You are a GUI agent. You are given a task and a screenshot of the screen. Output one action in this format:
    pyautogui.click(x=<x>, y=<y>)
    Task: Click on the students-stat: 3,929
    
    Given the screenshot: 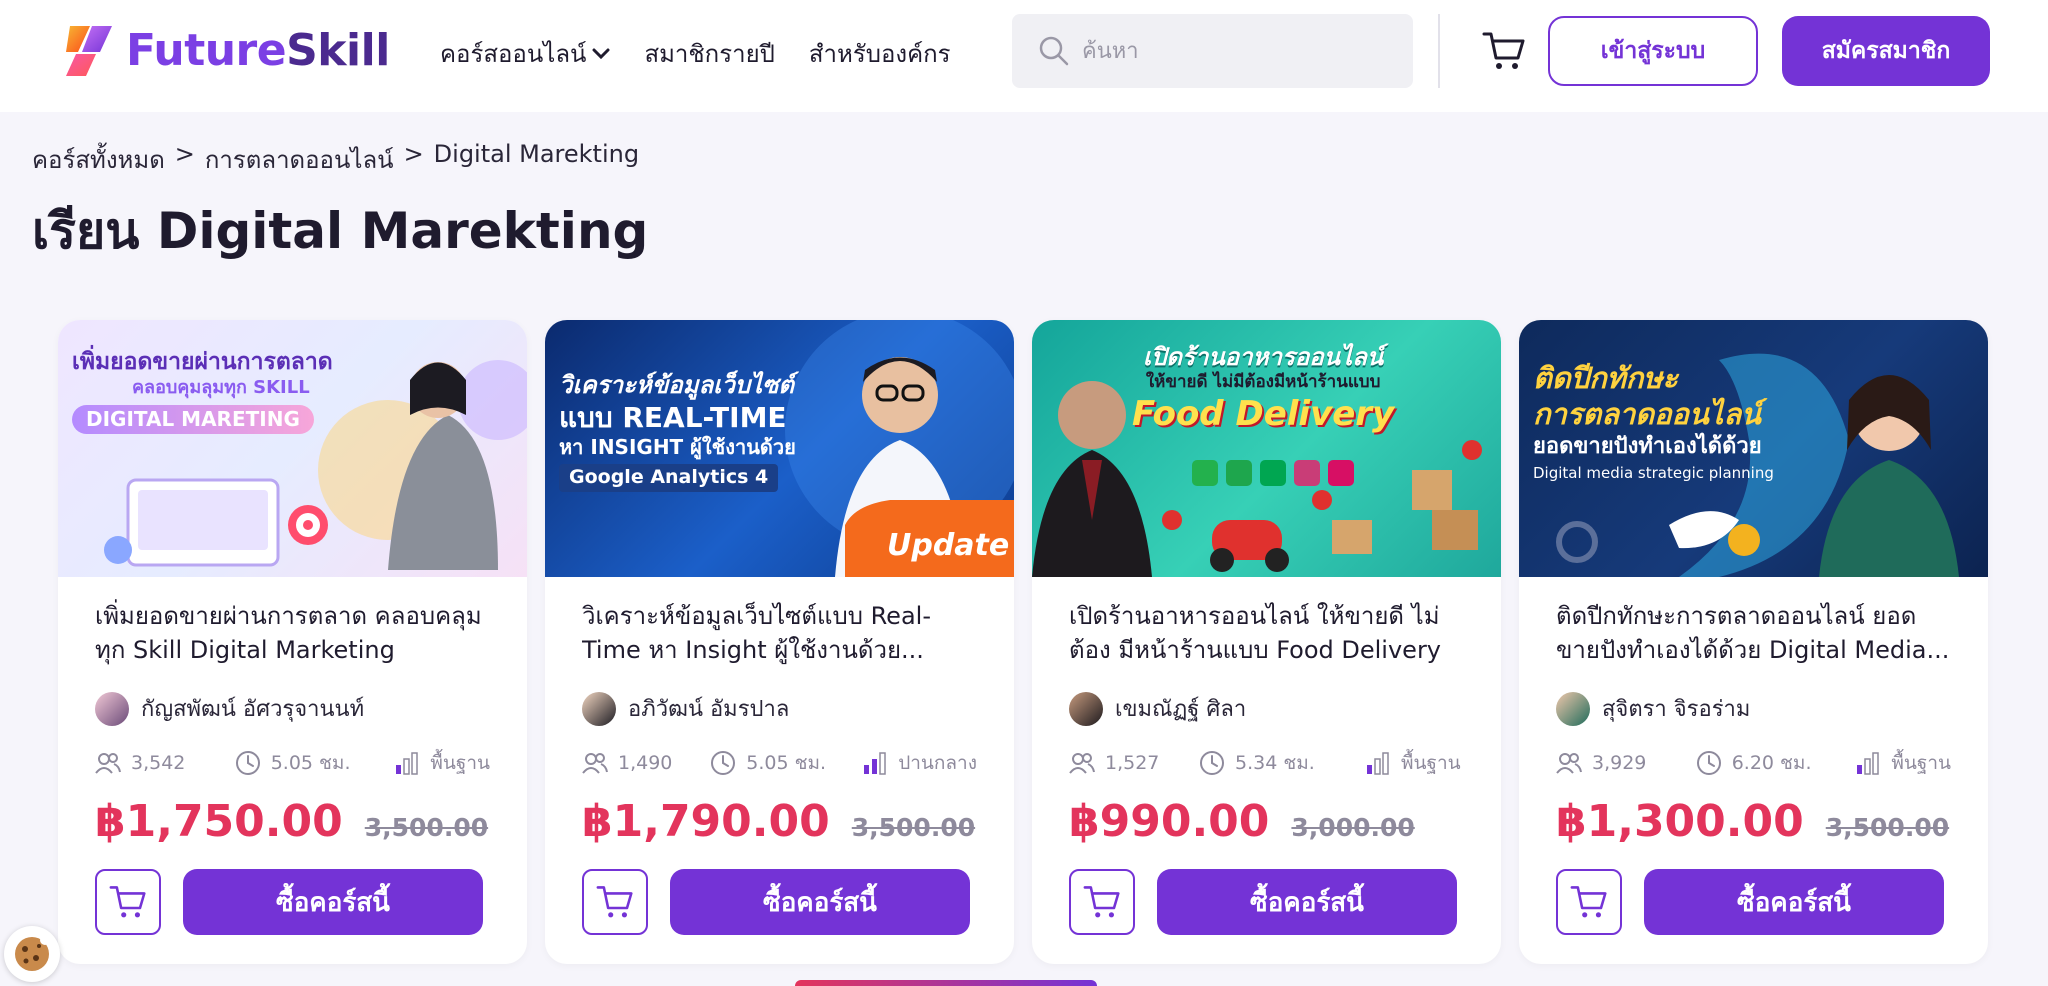 What is the action you would take?
    pyautogui.click(x=1626, y=763)
    